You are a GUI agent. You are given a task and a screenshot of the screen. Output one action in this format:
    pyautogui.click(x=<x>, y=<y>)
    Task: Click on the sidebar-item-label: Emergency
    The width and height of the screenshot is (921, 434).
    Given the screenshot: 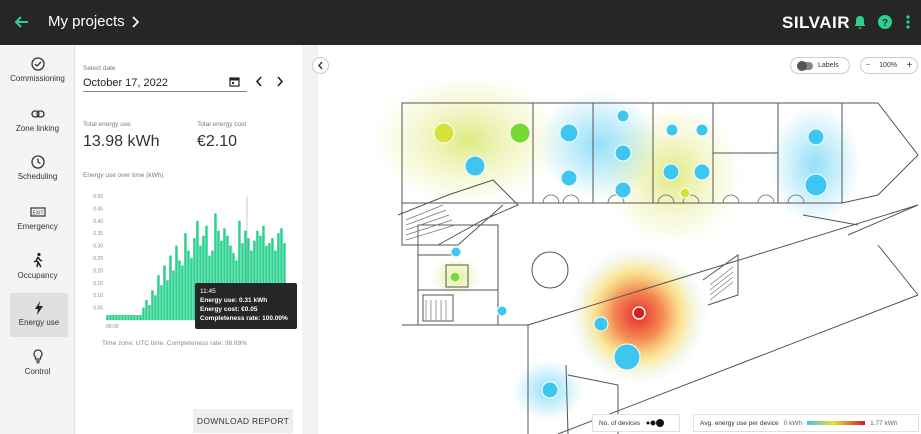 What is the action you would take?
    pyautogui.click(x=37, y=226)
    